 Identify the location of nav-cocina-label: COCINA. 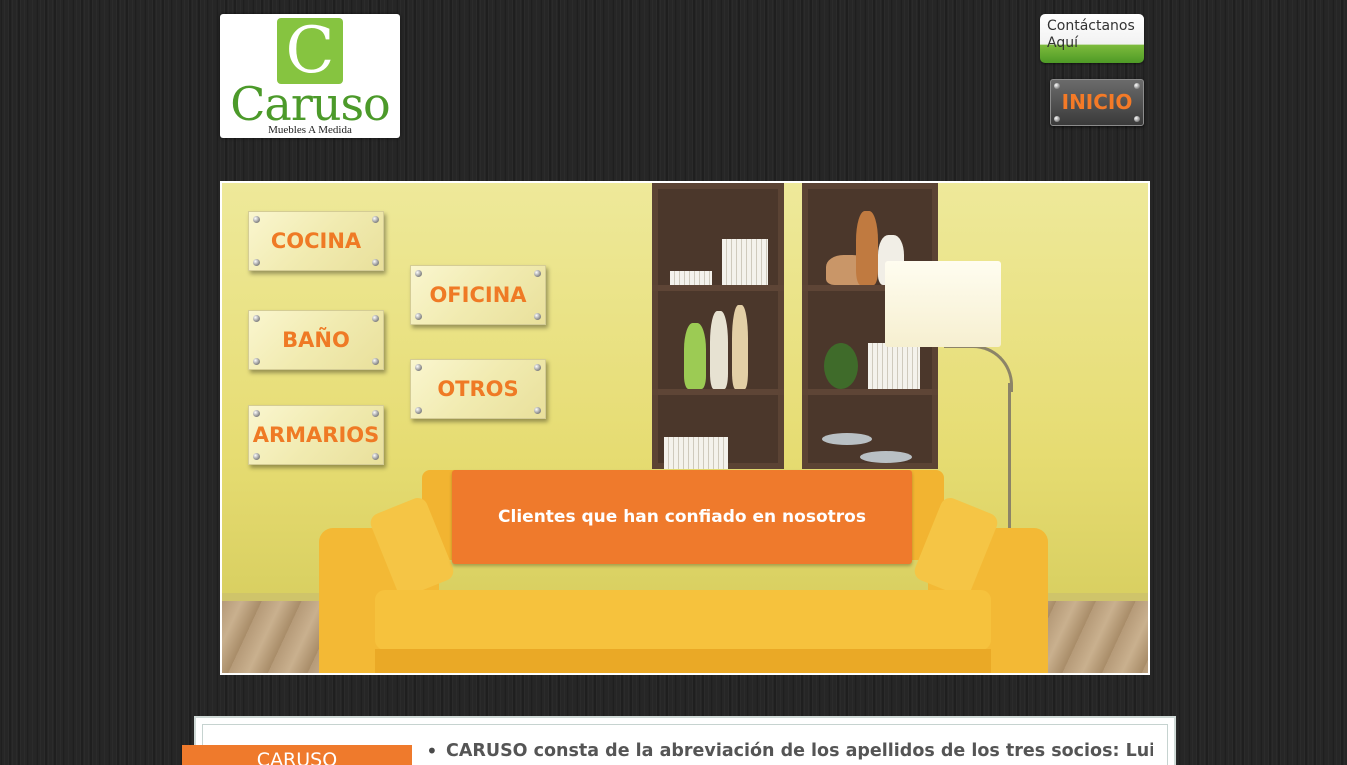
(316, 241).